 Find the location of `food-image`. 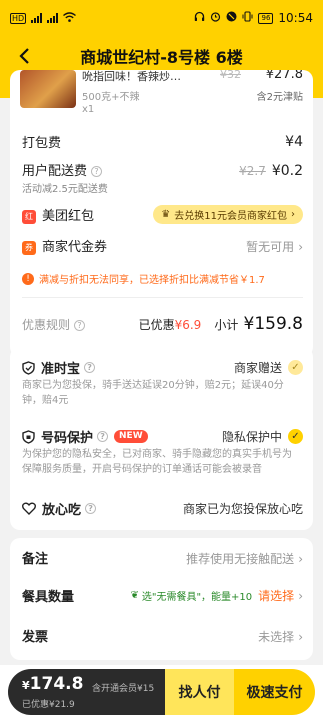

food-image is located at coordinates (48, 89).